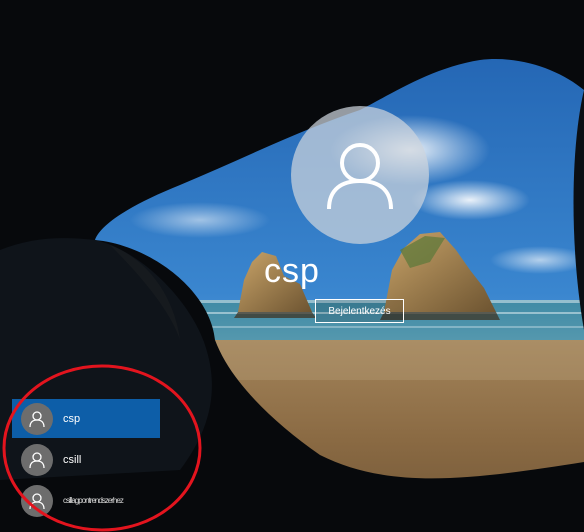 The height and width of the screenshot is (532, 584). What do you see at coordinates (359, 311) in the screenshot?
I see `sign-in-button: Bejelentkezés` at bounding box center [359, 311].